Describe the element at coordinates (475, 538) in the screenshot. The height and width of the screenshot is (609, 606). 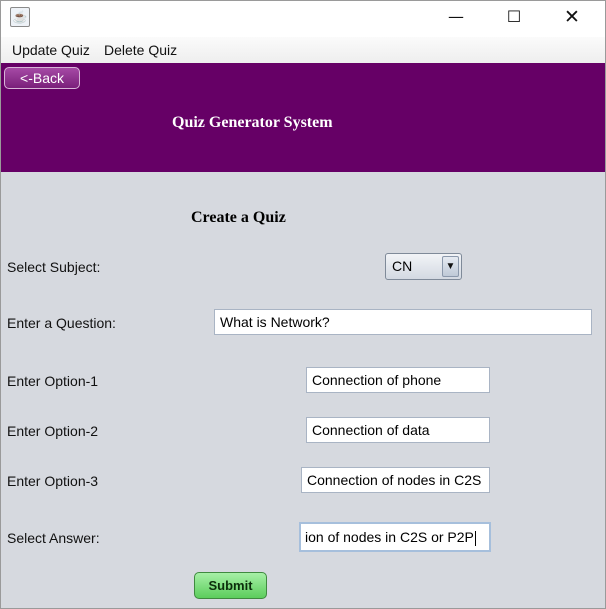
I see `text-caret` at that location.